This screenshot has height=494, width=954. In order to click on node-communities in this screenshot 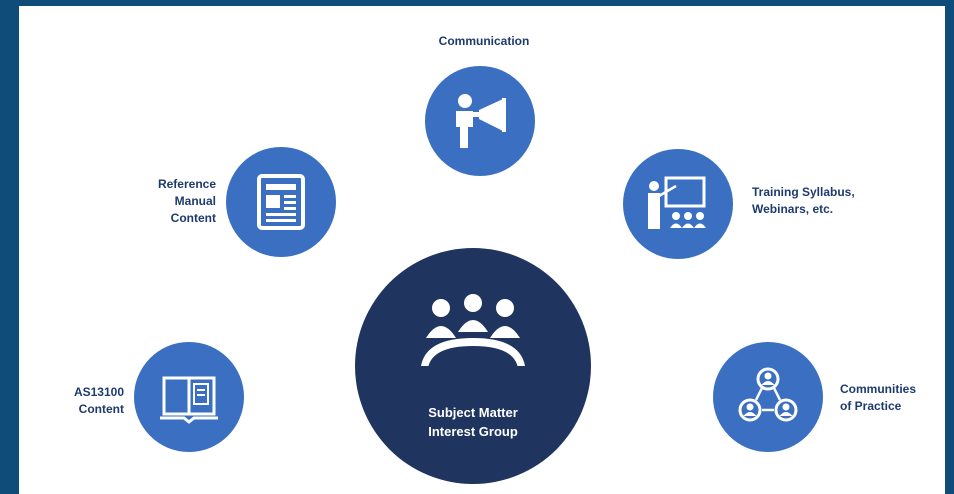, I will do `click(768, 397)`.